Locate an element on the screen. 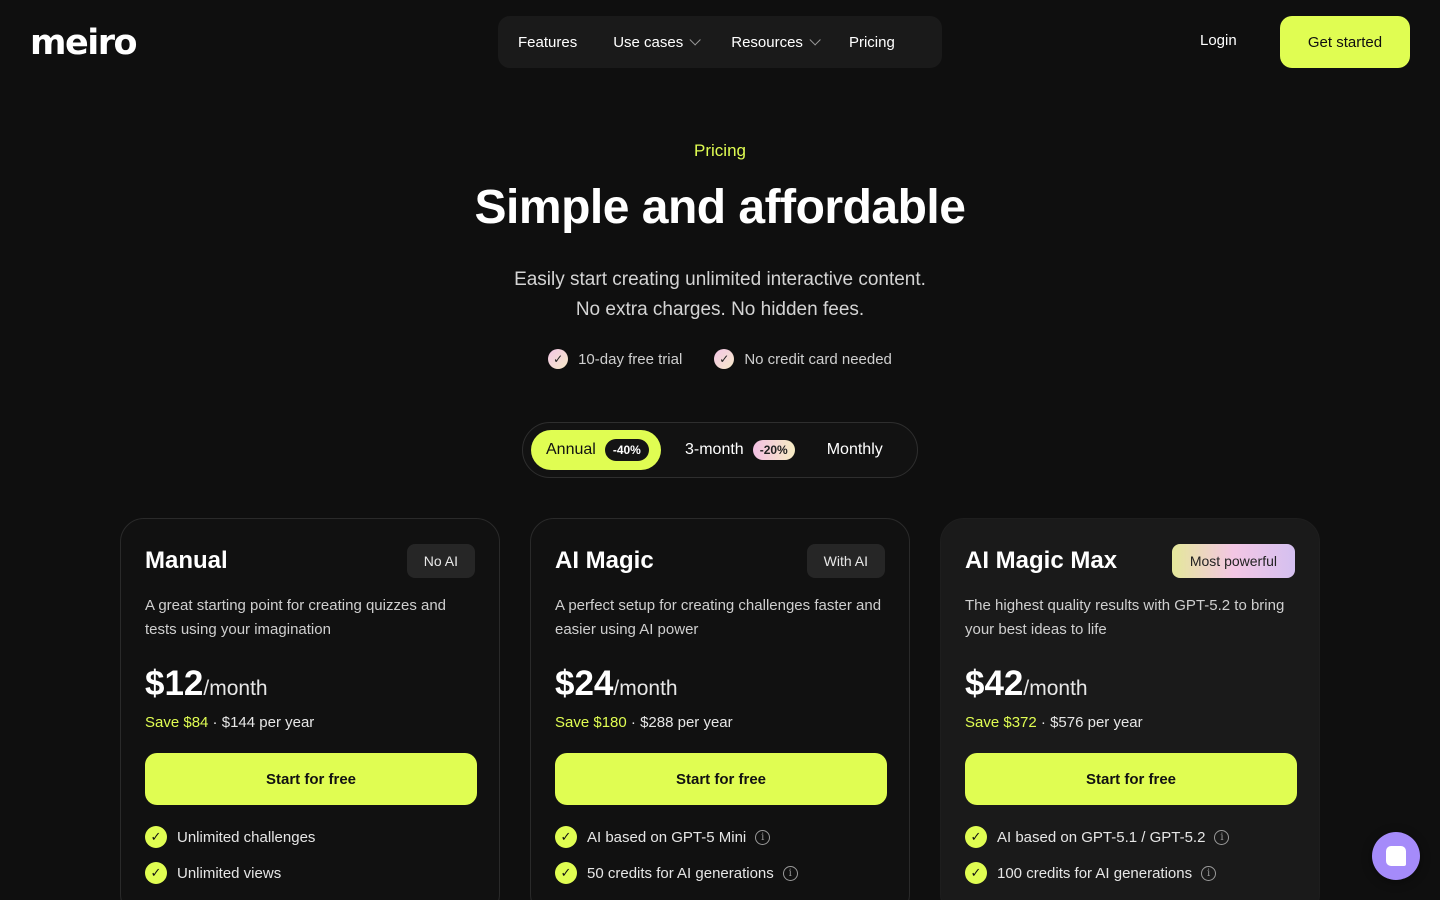  list-item: ✓ AI based on GPT-5 Mini i is located at coordinates (720, 837).